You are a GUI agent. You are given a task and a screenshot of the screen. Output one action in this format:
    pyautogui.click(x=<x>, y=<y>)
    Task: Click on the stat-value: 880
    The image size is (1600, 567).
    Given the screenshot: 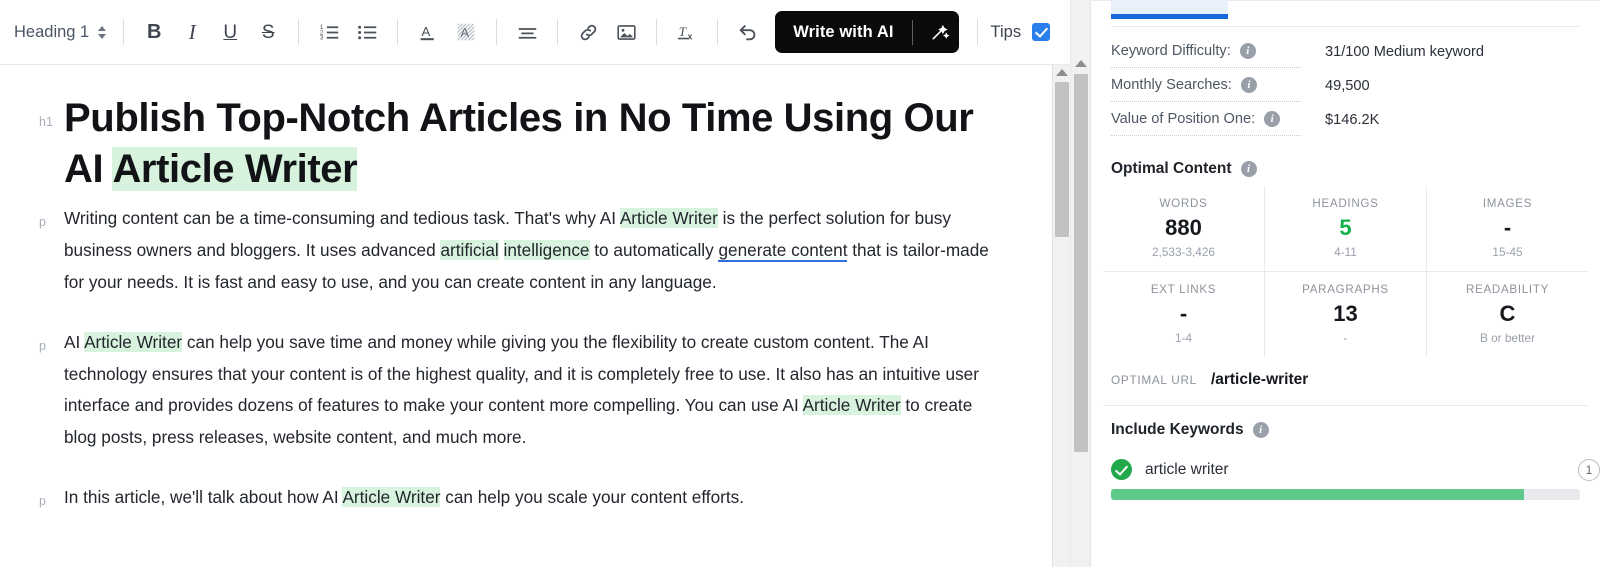 What is the action you would take?
    pyautogui.click(x=1183, y=227)
    